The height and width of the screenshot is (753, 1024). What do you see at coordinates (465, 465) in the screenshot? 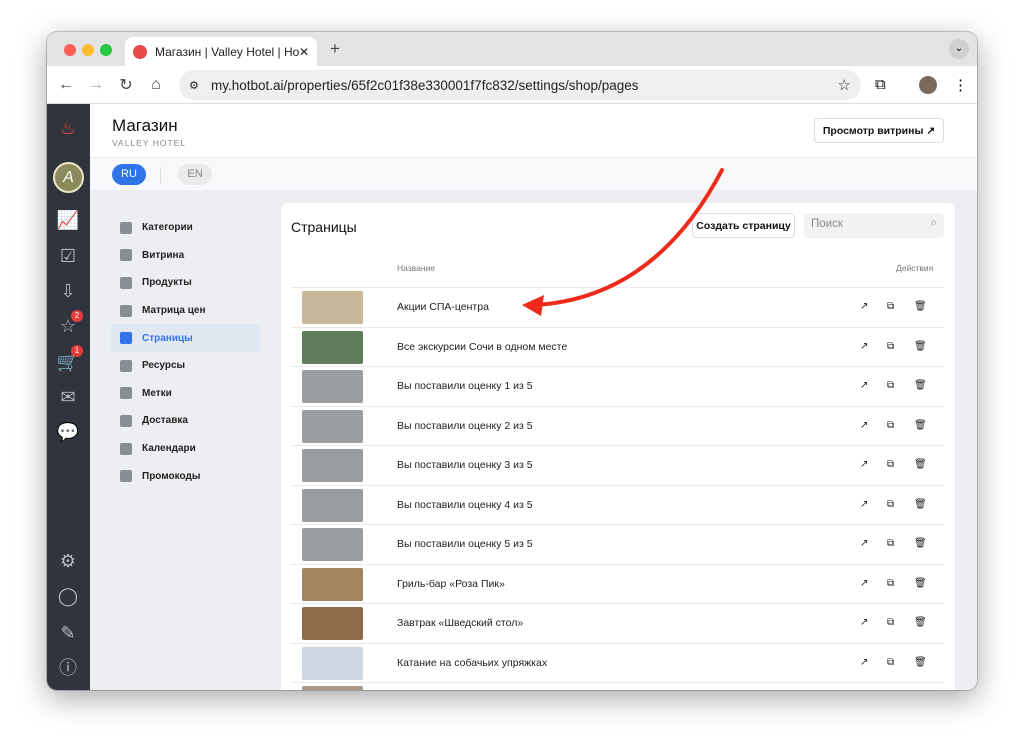
I see `page-name: Вы поставили оценку 3 из 5` at bounding box center [465, 465].